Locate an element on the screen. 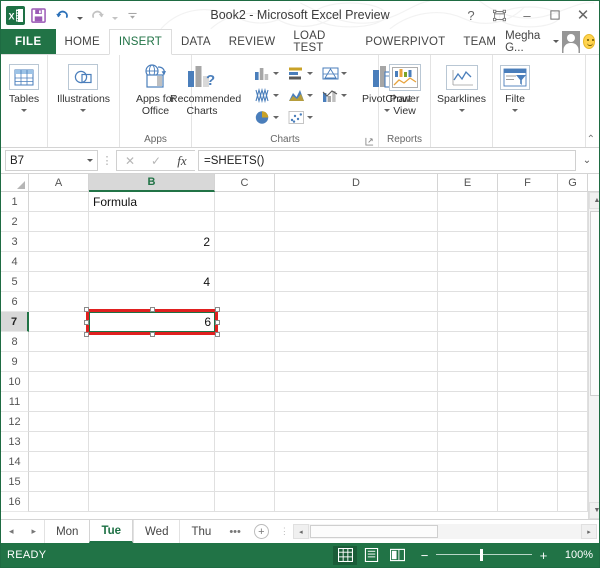  cell-D1 is located at coordinates (356, 202).